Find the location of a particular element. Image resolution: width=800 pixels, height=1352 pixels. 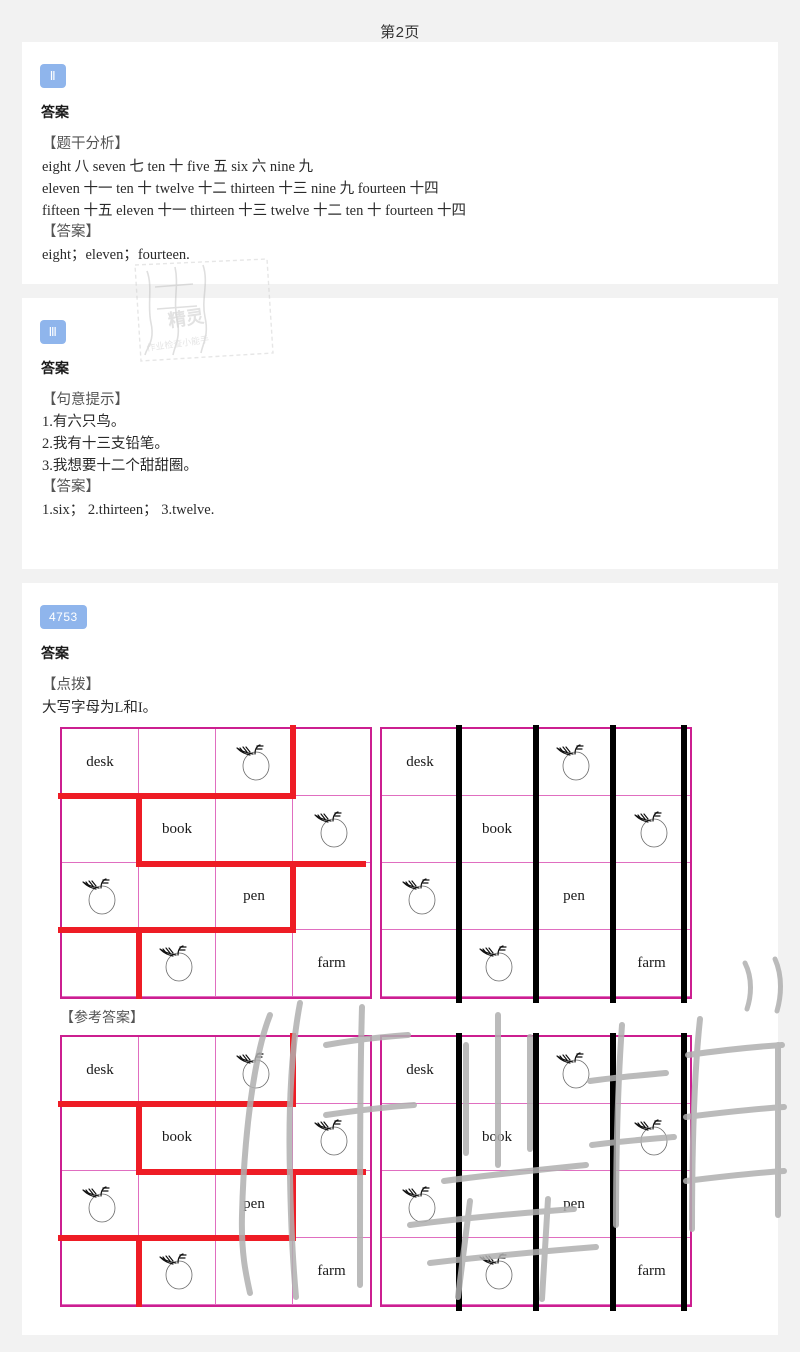

table-row: pen is located at coordinates (216, 897).